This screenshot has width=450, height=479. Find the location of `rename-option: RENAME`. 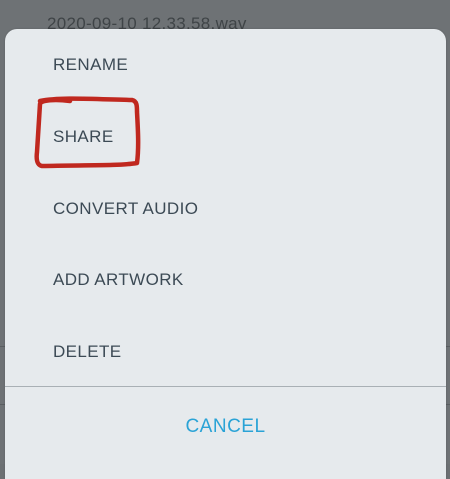

rename-option: RENAME is located at coordinates (225, 65).